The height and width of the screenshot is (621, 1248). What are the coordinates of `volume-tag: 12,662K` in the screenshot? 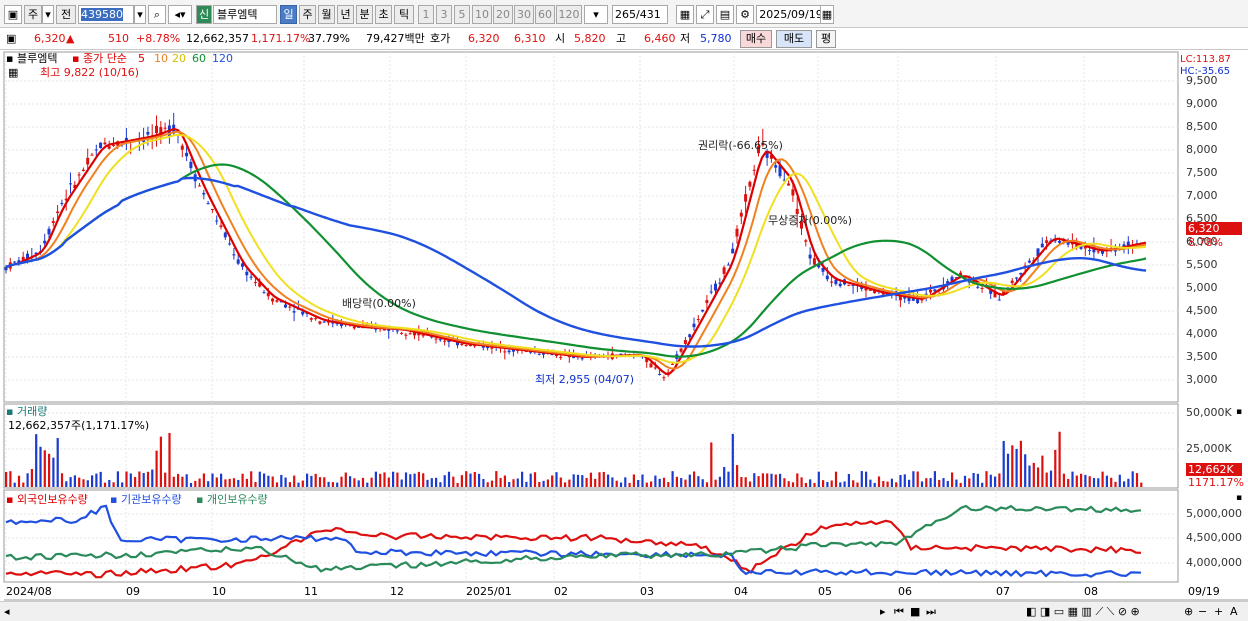 It's located at (1214, 469).